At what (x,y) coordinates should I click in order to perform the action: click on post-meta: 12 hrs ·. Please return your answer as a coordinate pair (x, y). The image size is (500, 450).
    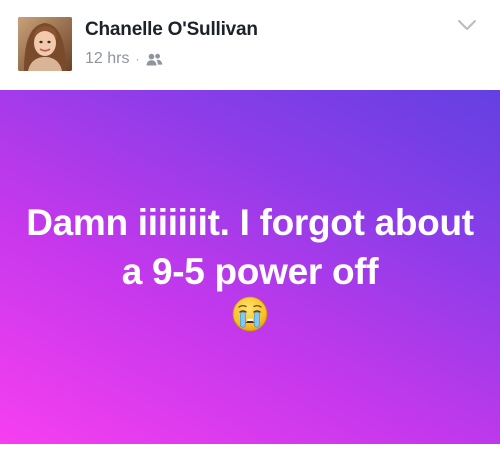
    Looking at the image, I should click on (124, 59).